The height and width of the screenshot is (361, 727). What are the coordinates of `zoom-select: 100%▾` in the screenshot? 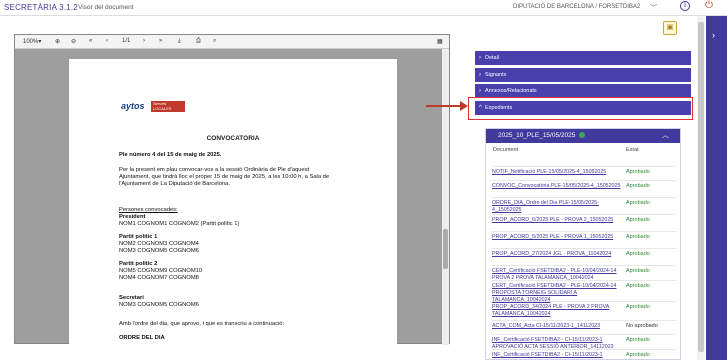 It's located at (32, 41).